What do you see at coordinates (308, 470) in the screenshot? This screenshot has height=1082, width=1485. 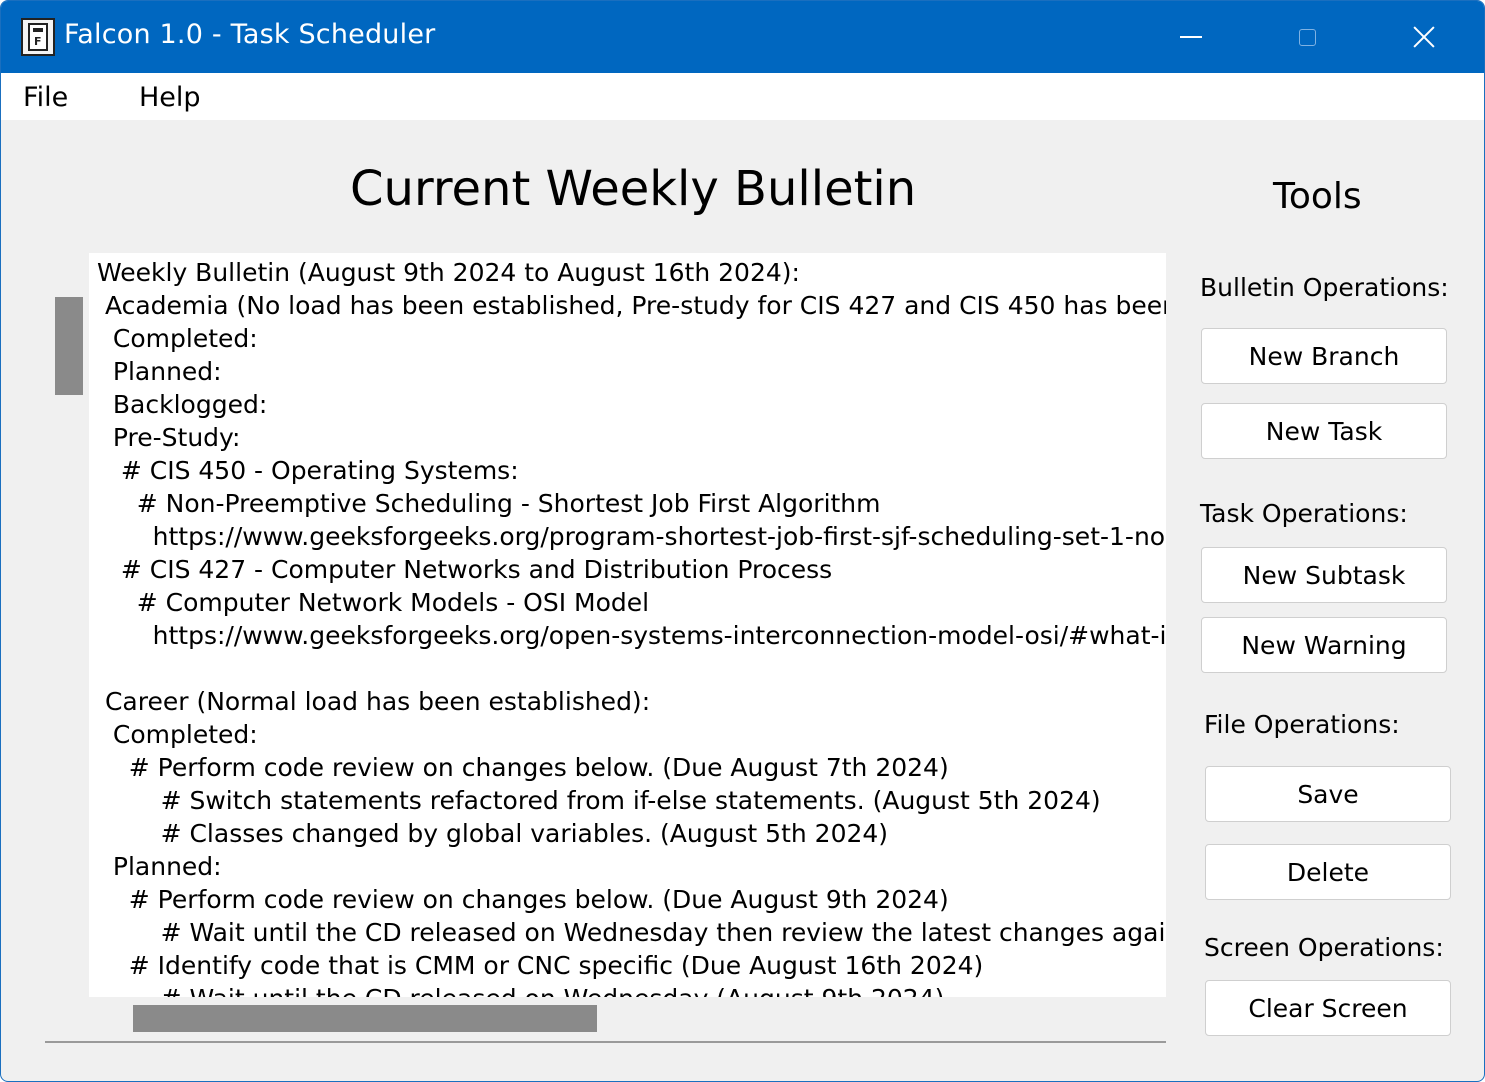 I see `bulletin-line: # CIS 450 - Operating Systems:` at bounding box center [308, 470].